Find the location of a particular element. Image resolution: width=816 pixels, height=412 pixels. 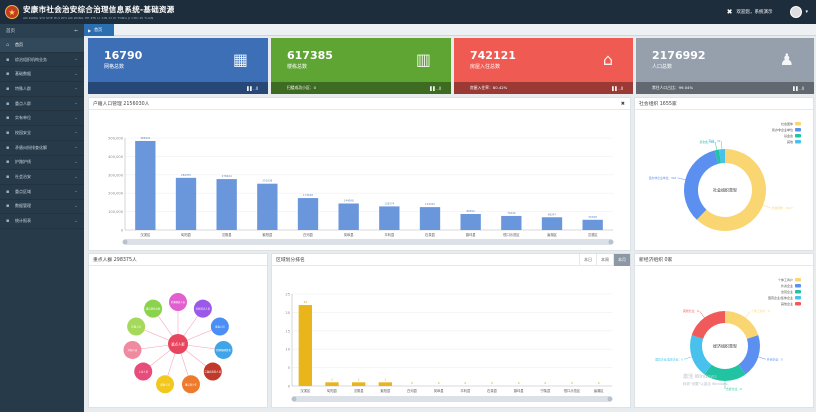

windows-activation-watermark: 激活 Windows 转到"设置"以激活 Windows。 is located at coordinates (707, 381).